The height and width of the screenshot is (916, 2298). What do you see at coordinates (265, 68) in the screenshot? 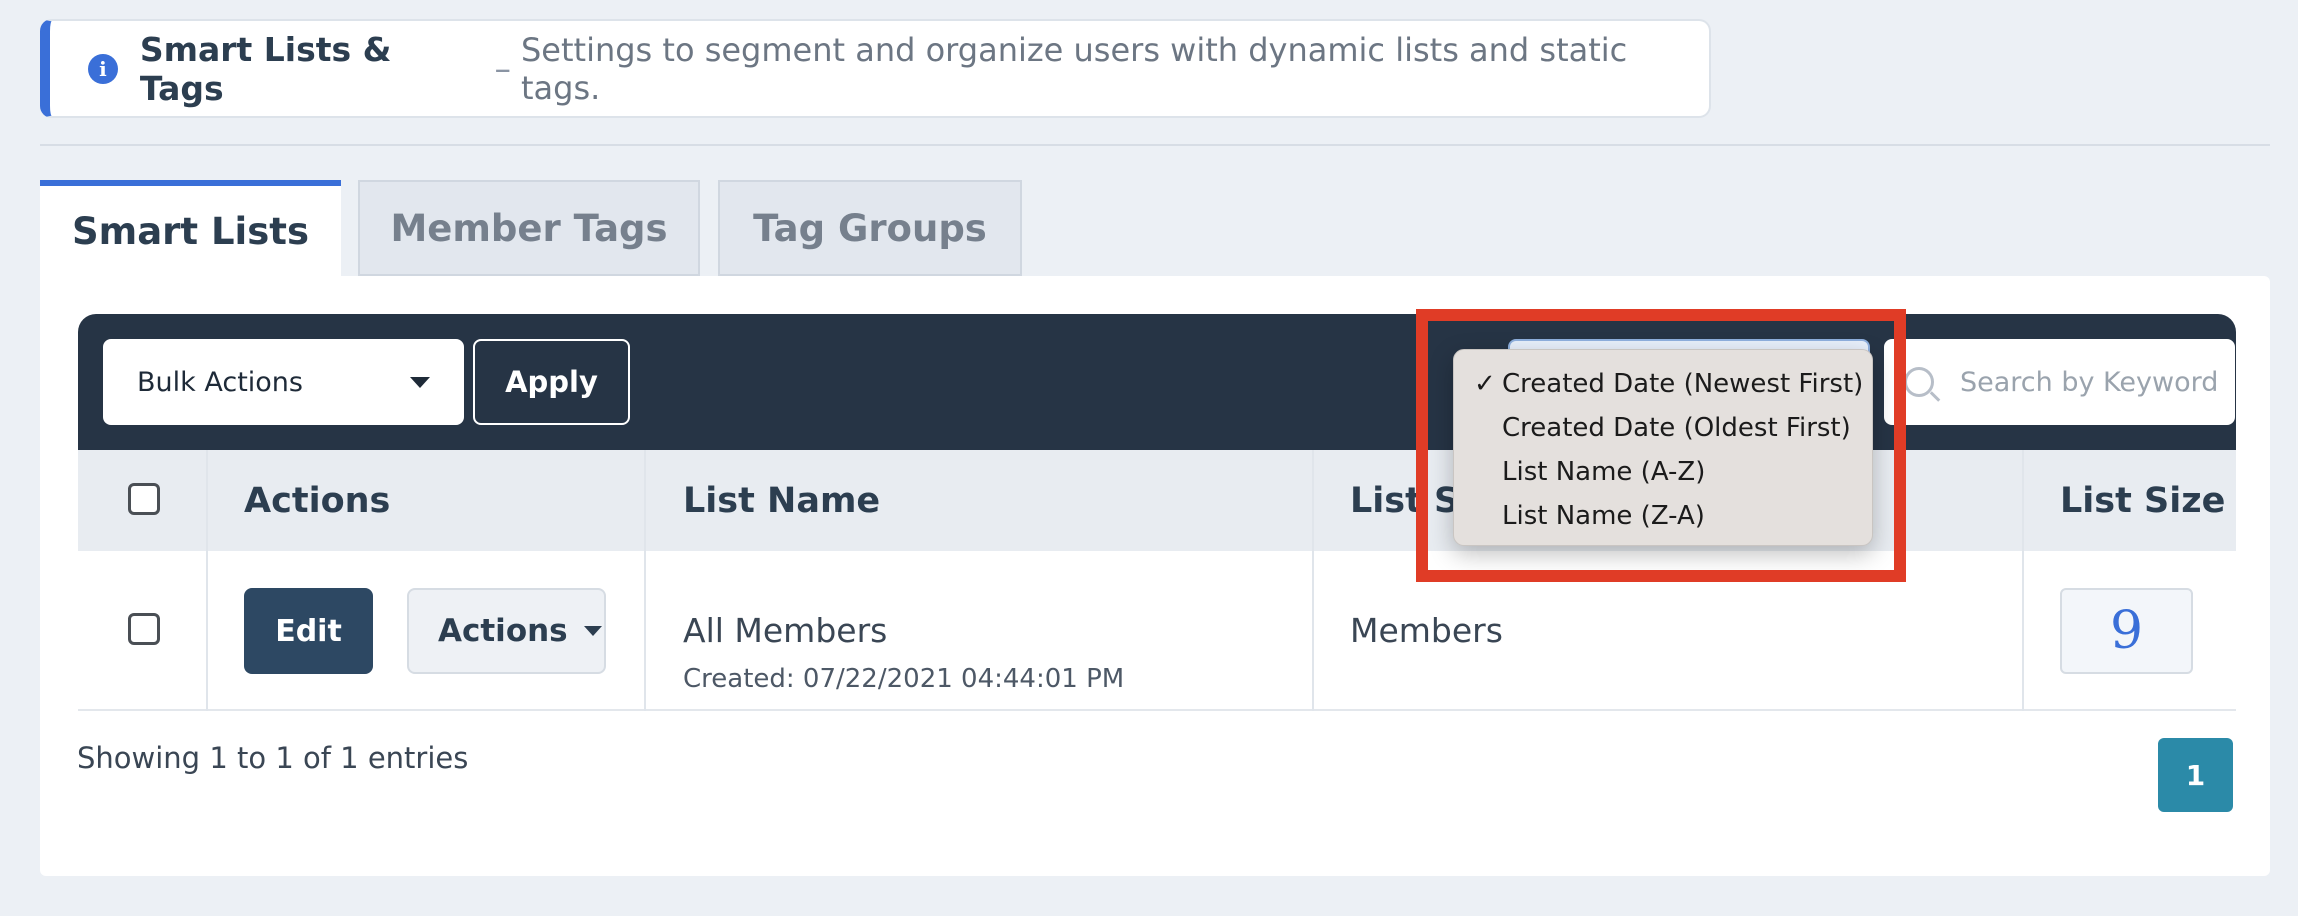
I see `notice-title: Smart Lists & Tags` at bounding box center [265, 68].